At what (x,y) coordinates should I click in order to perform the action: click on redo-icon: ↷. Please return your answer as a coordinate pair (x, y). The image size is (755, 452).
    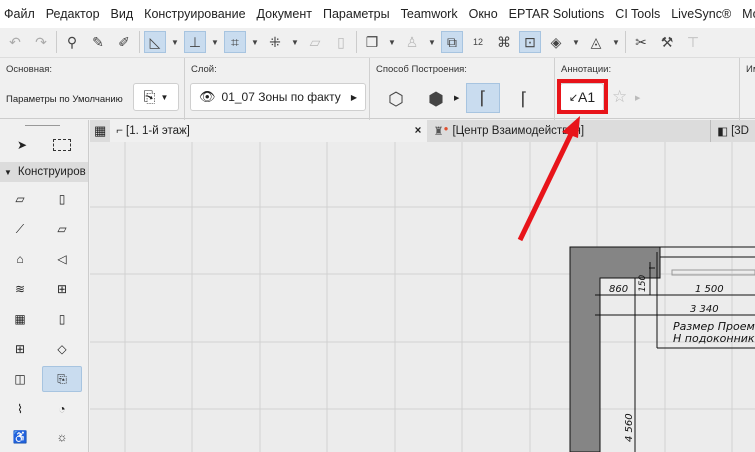
    Looking at the image, I should click on (41, 42).